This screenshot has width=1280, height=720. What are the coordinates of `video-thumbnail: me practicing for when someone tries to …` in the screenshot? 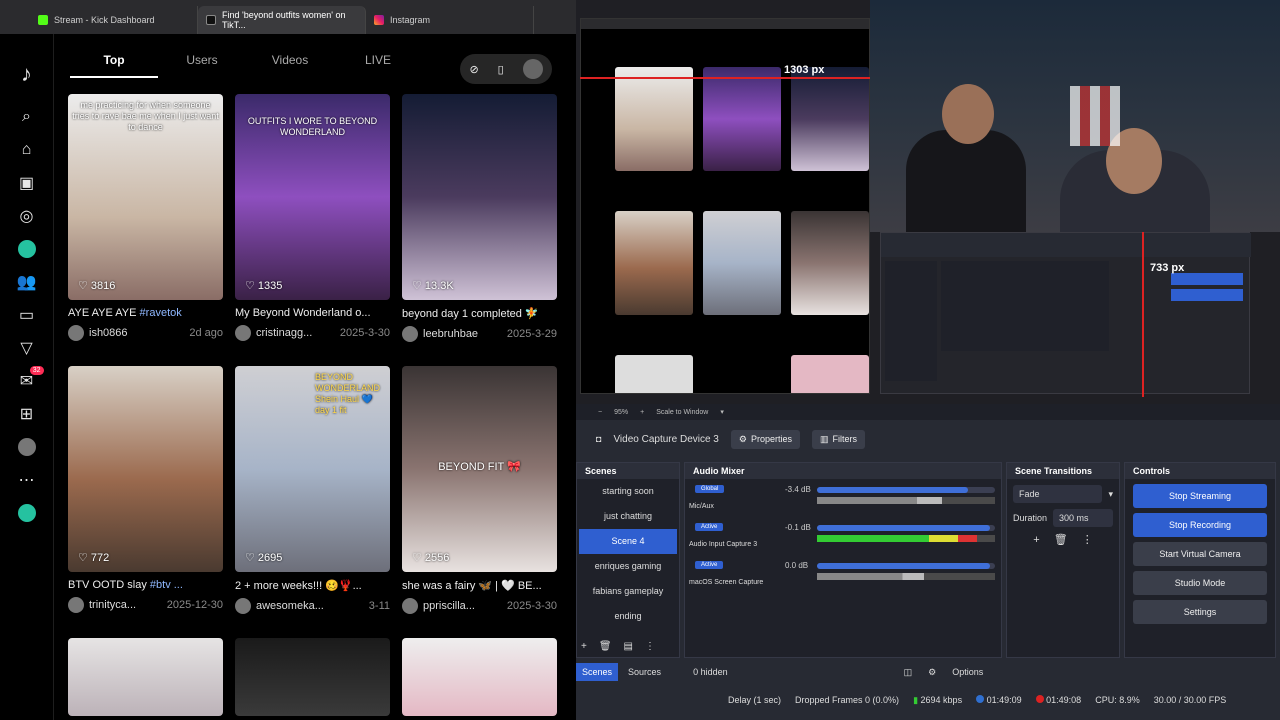 It's located at (145, 197).